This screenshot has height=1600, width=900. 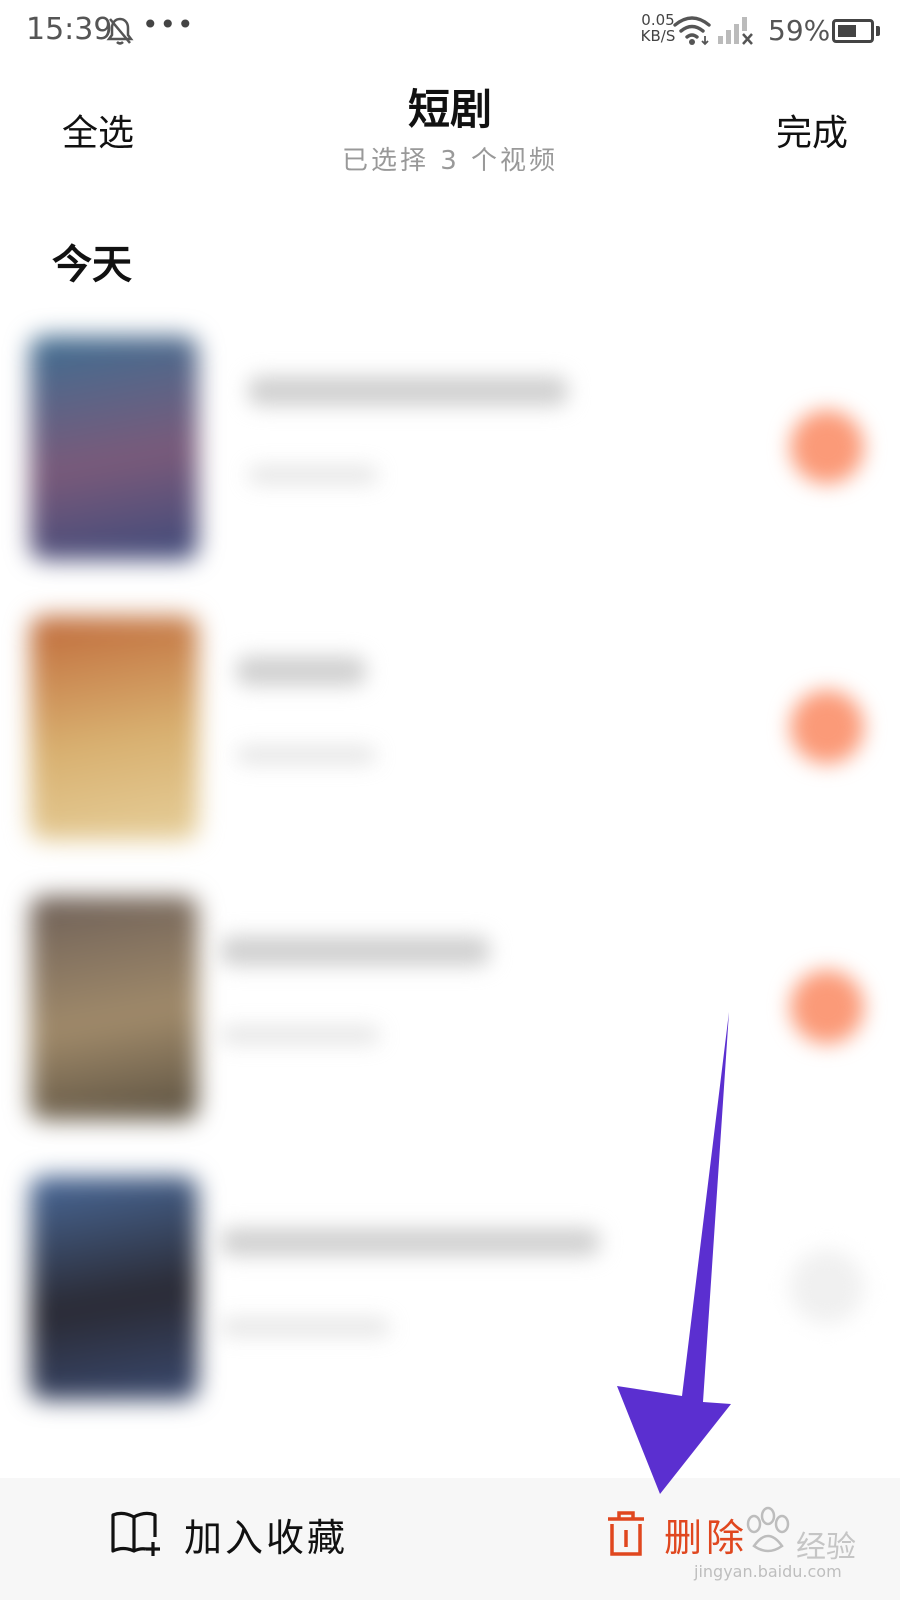 What do you see at coordinates (450, 32) in the screenshot?
I see `status-bar: 15:39 ••• 0.05 KB/S 59%` at bounding box center [450, 32].